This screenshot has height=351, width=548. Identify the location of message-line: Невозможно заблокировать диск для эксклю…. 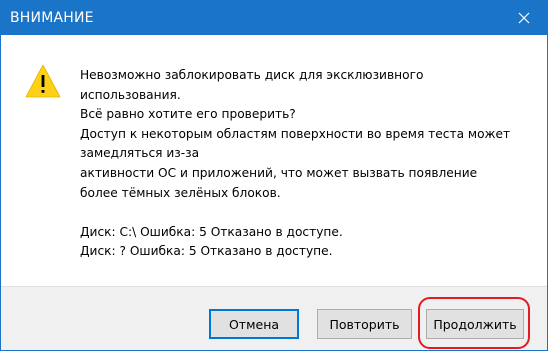
(252, 75).